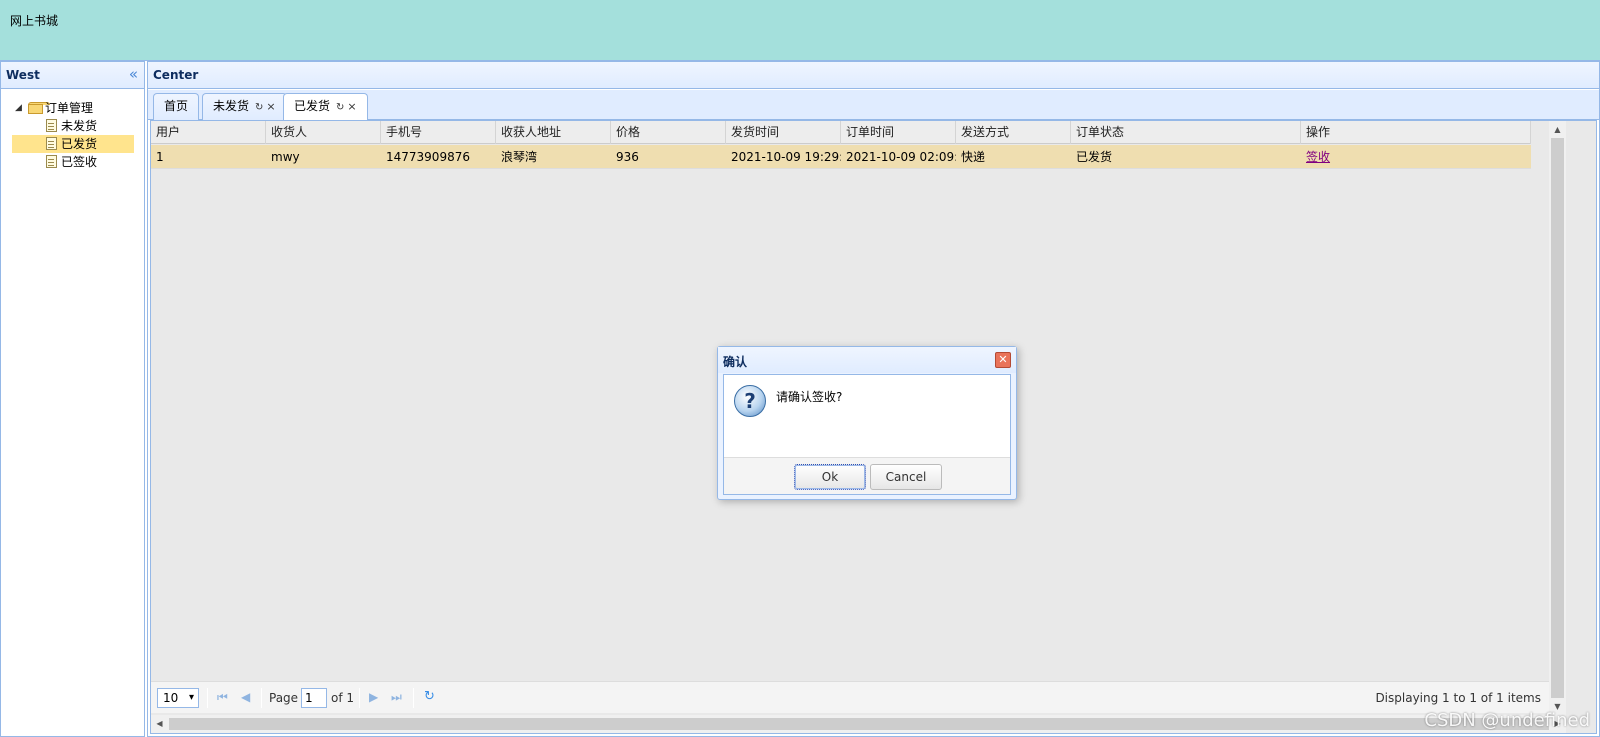 The image size is (1600, 737). Describe the element at coordinates (627, 157) in the screenshot. I see `cell-price: 936` at that location.